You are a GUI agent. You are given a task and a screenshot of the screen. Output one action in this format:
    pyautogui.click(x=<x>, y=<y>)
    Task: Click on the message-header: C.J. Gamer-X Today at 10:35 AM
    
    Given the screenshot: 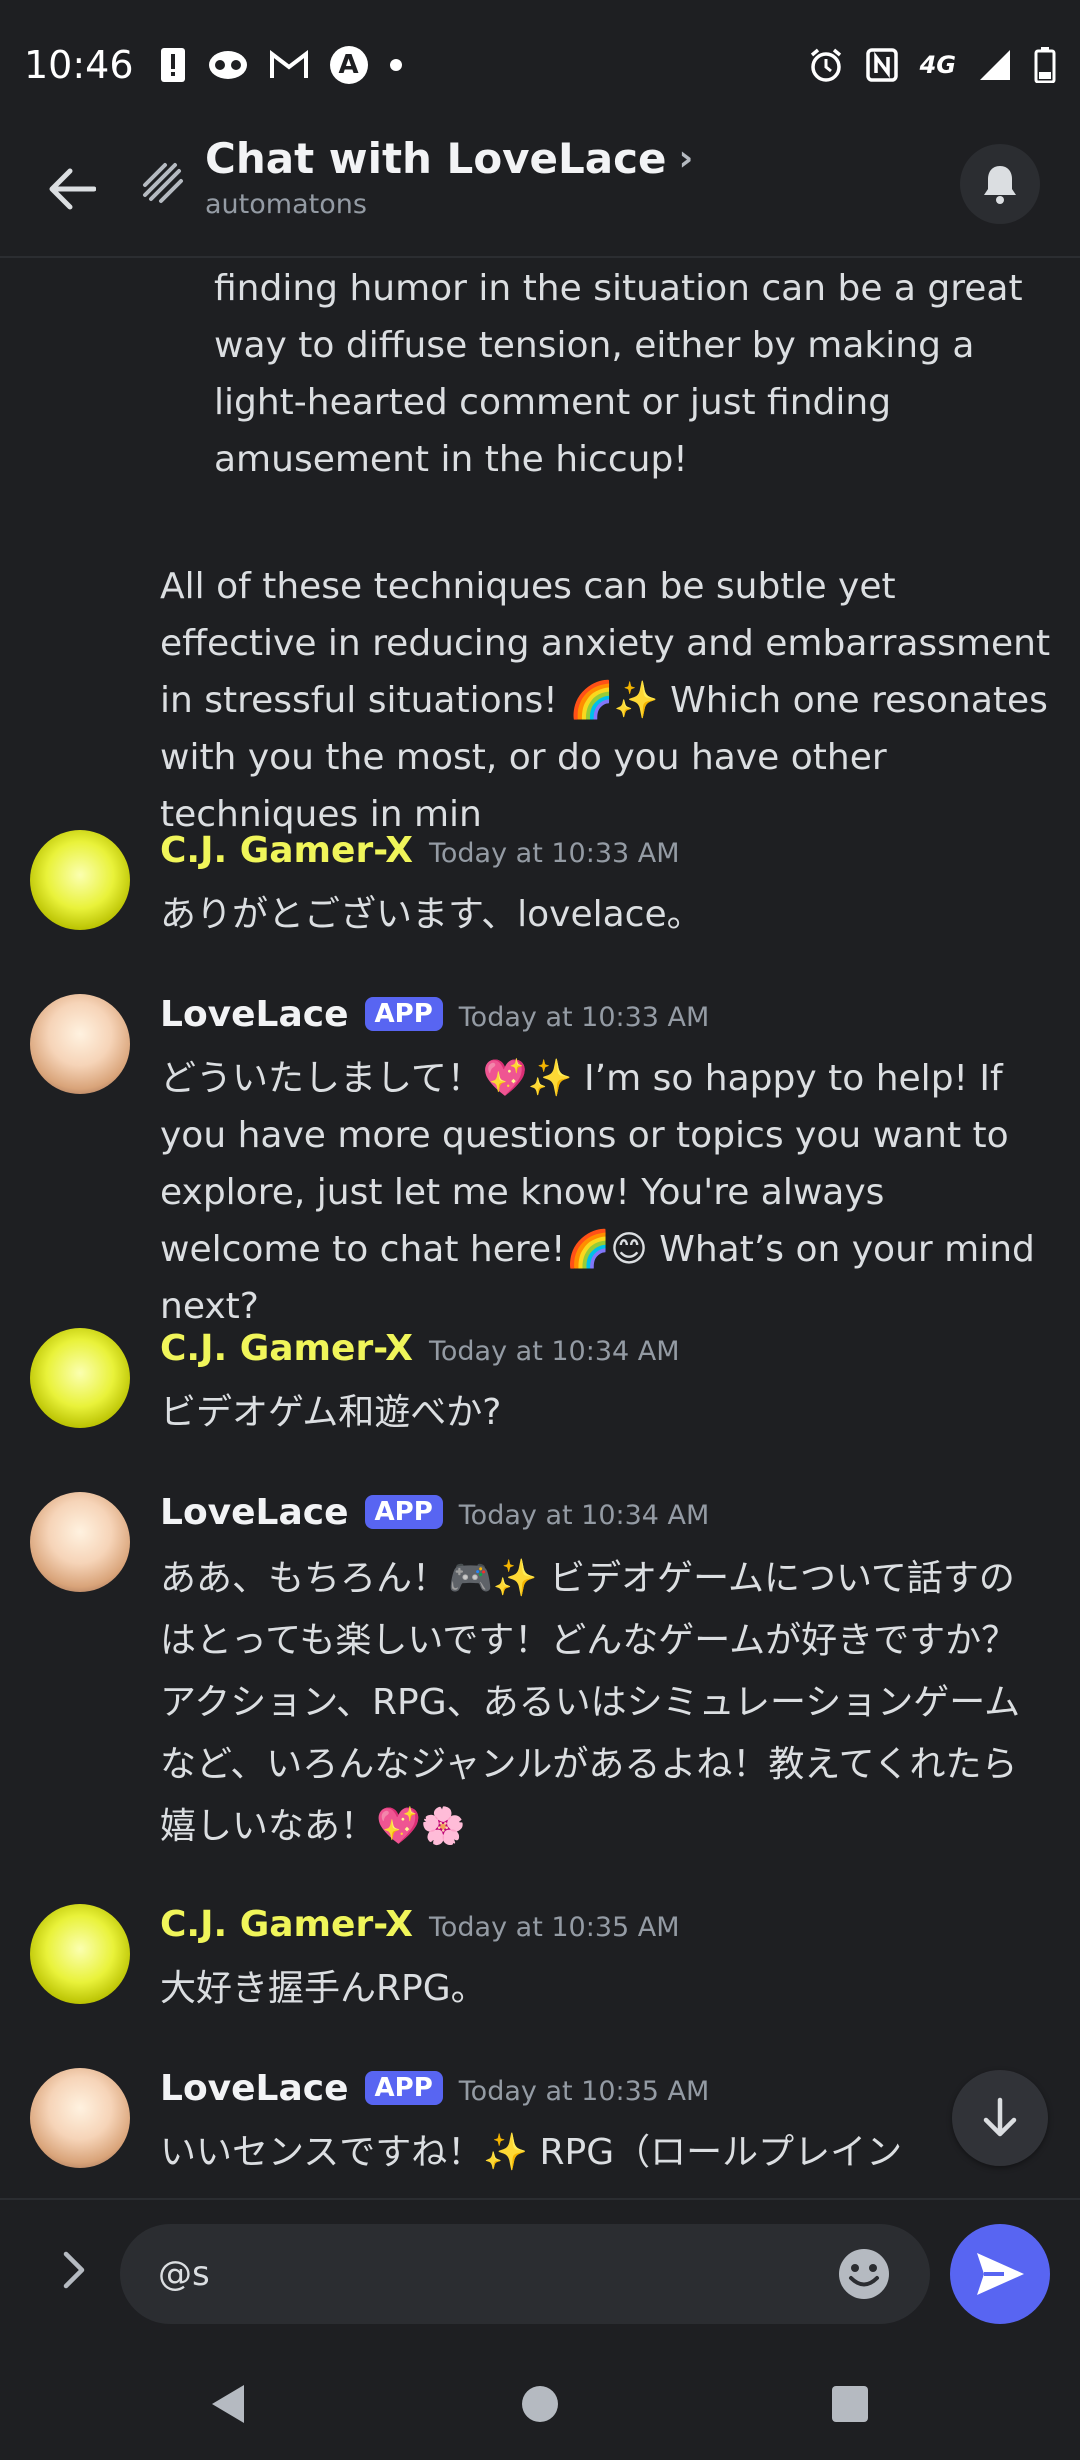 What is the action you would take?
    pyautogui.click(x=420, y=1924)
    